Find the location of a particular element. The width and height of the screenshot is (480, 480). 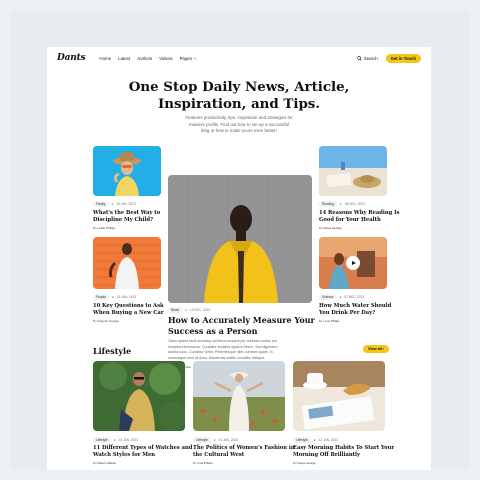

reading-tag: Reading is located at coordinates (328, 204).